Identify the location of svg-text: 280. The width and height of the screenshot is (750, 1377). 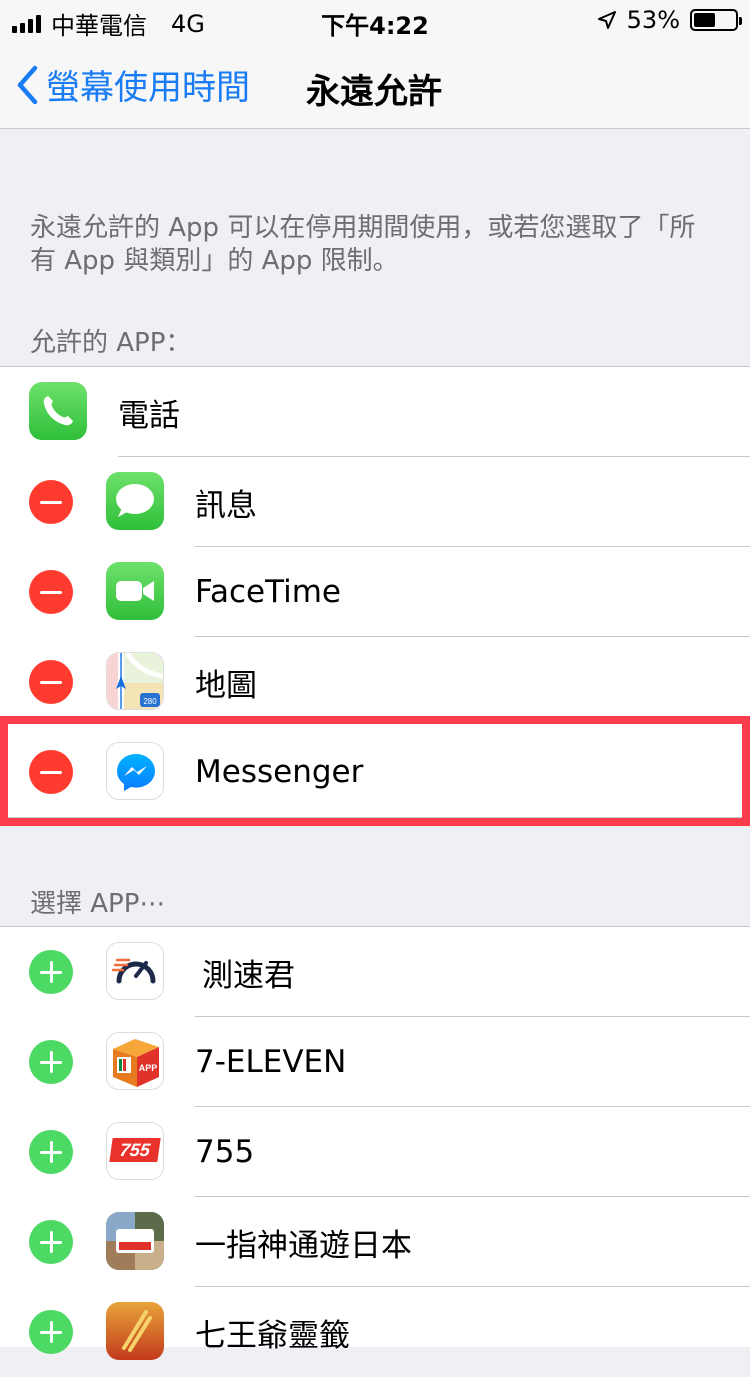
(150, 701).